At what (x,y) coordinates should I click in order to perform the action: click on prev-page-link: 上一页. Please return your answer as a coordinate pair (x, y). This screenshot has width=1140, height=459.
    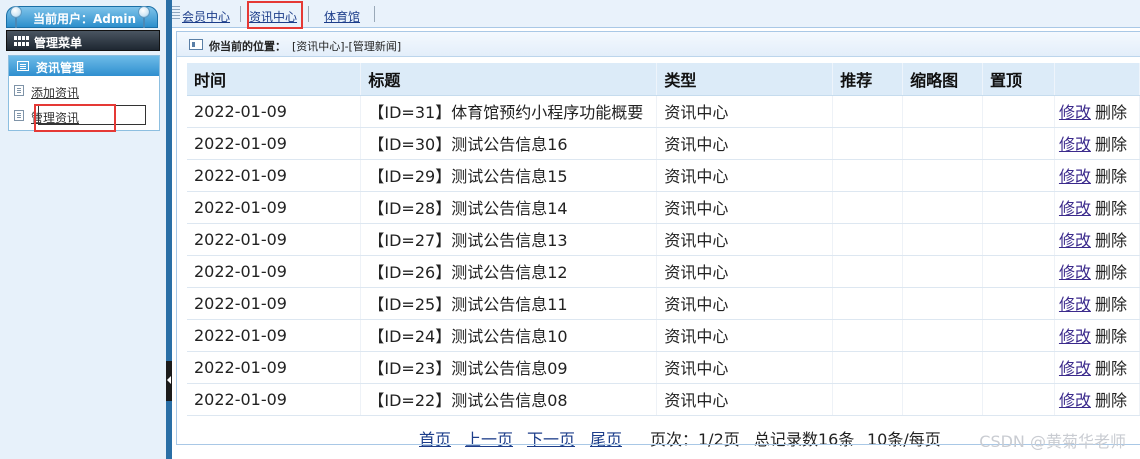
    Looking at the image, I should click on (489, 438).